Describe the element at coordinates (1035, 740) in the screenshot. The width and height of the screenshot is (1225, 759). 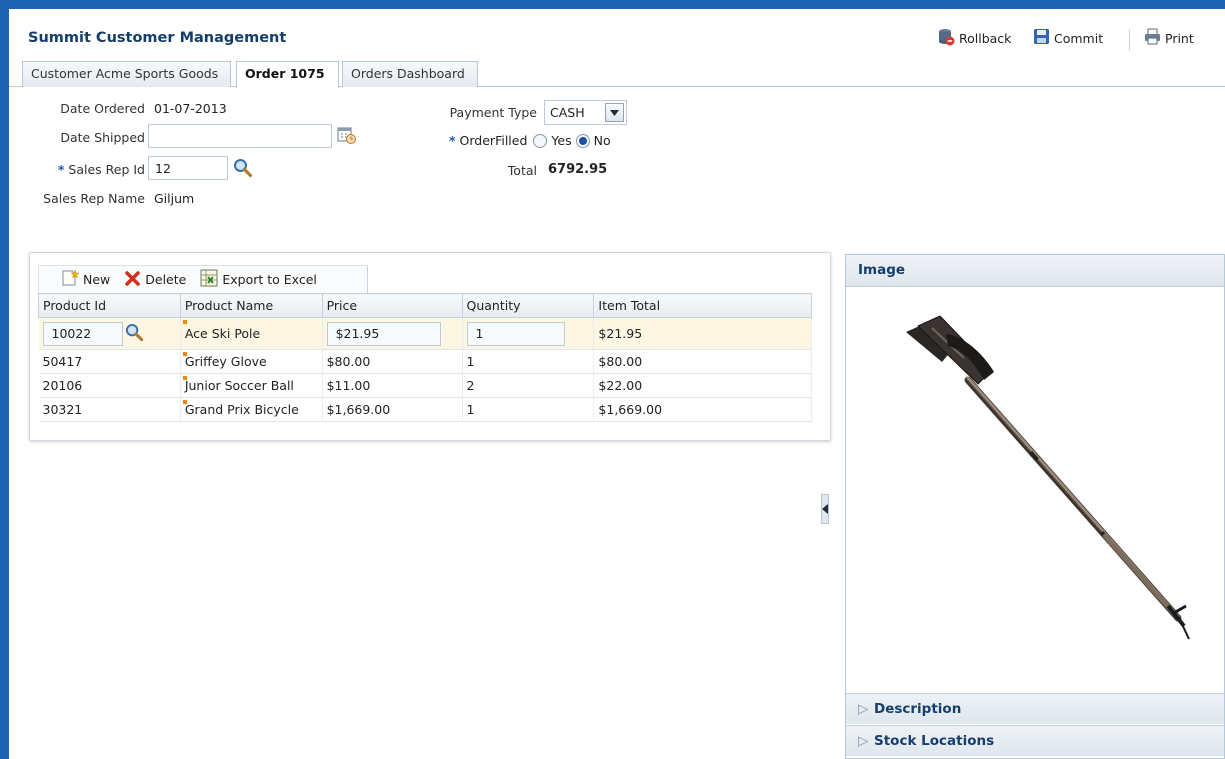
I see `accordion-stock-locations: ▷ Stock Locations` at that location.